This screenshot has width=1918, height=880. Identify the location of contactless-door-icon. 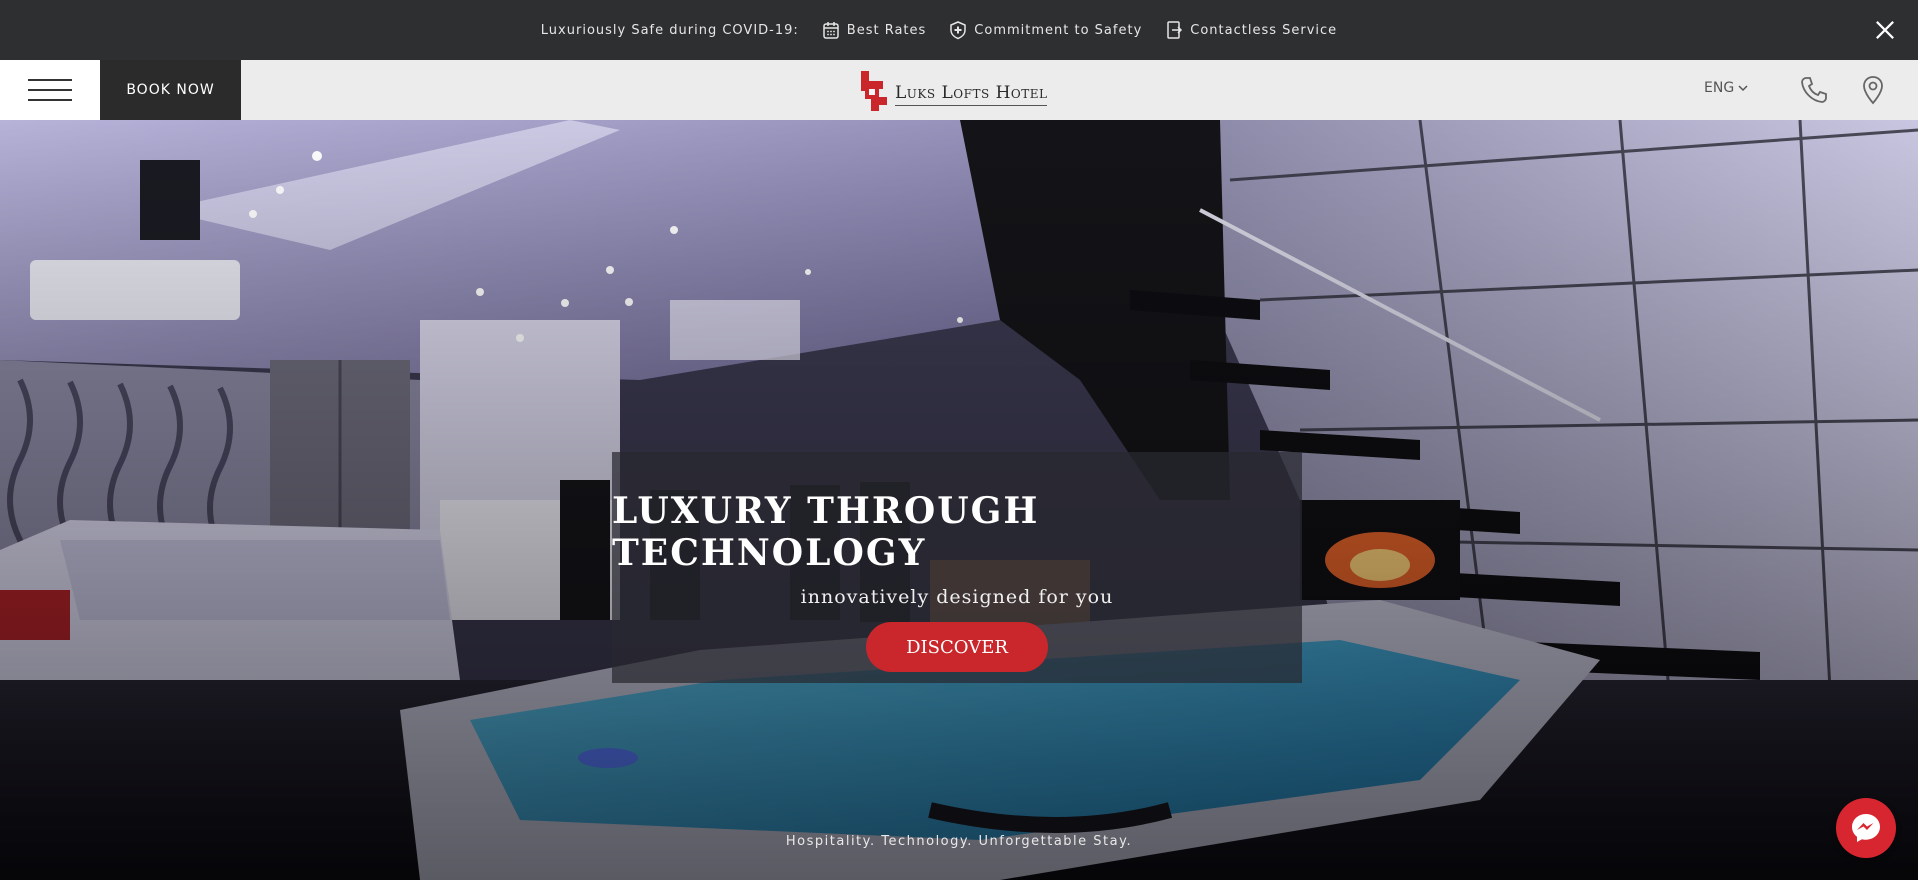
(1175, 30).